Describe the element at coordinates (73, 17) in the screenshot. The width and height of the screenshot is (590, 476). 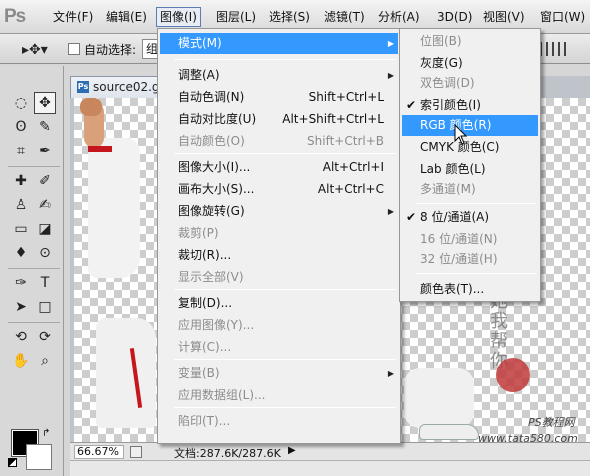
I see `menu-file: 文件(F)` at that location.